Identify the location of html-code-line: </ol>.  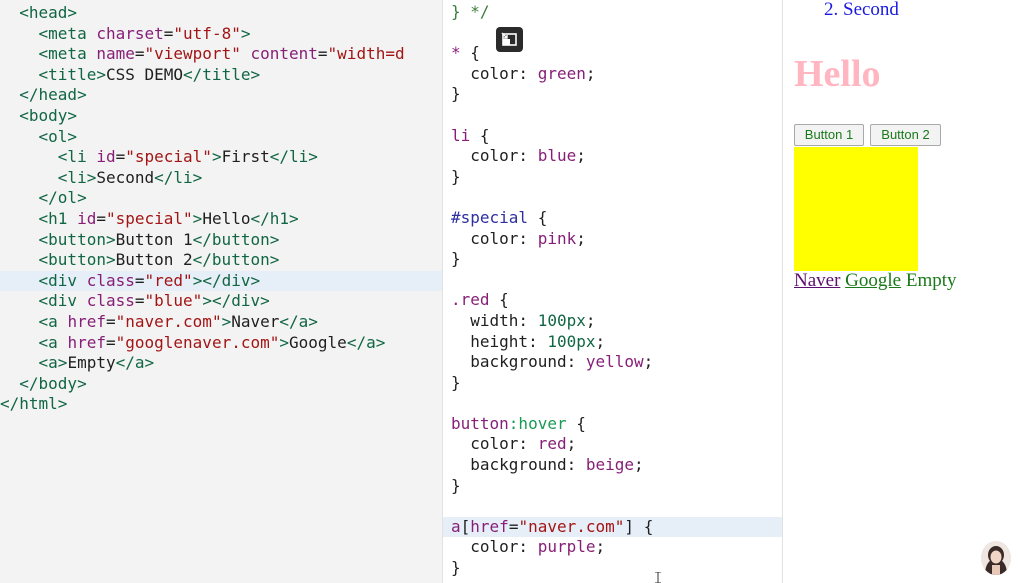
(221, 198).